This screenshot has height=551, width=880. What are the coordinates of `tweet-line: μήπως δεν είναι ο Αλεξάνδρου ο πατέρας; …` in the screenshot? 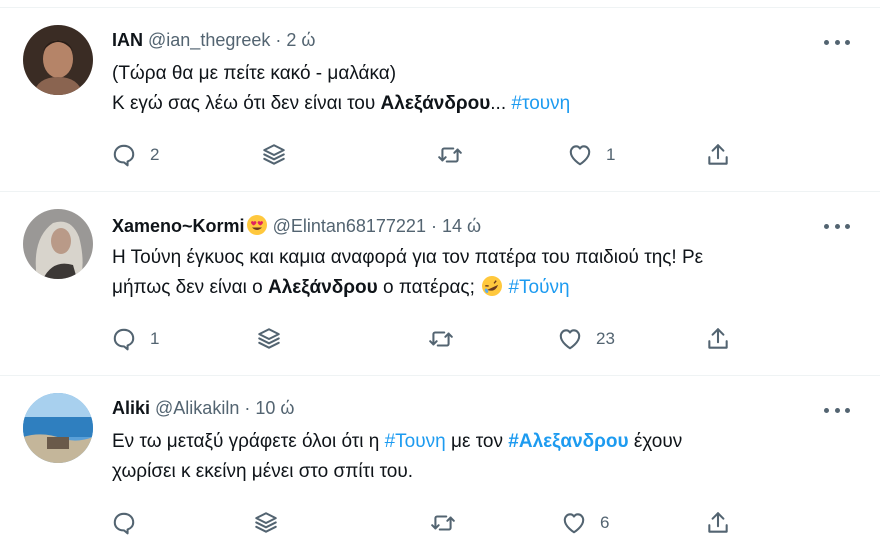 It's located at (482, 288).